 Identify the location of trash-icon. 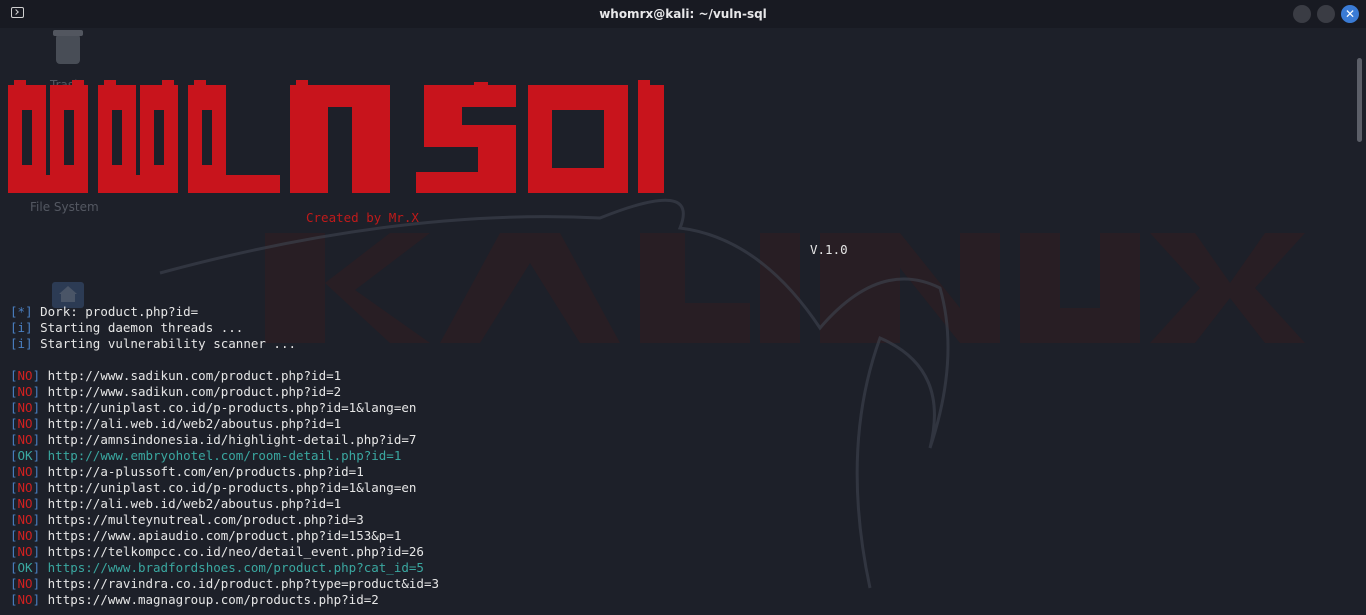
(68, 48).